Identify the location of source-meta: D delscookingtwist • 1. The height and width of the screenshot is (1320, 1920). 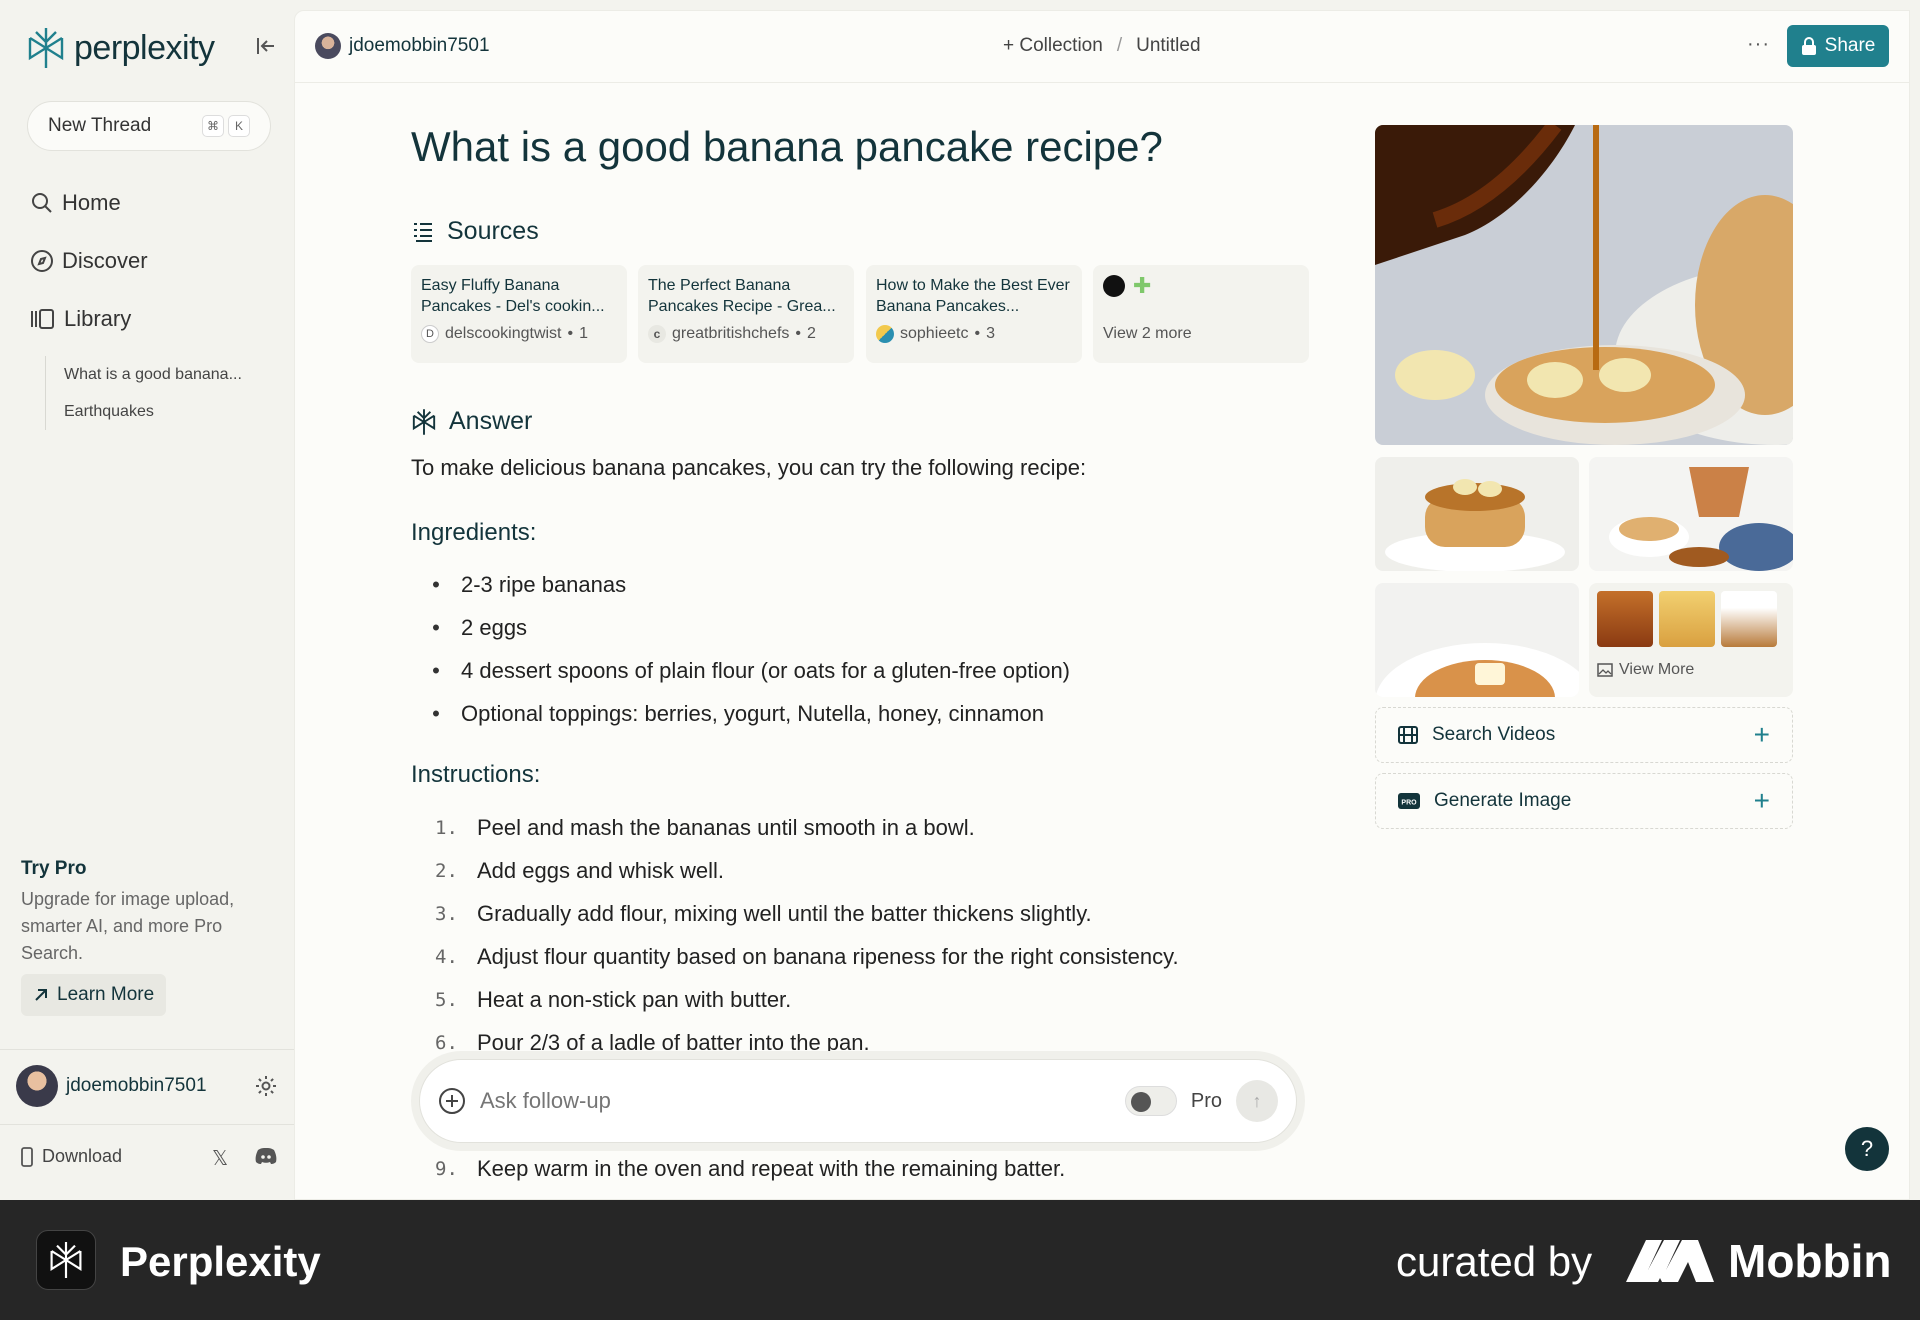
(519, 334).